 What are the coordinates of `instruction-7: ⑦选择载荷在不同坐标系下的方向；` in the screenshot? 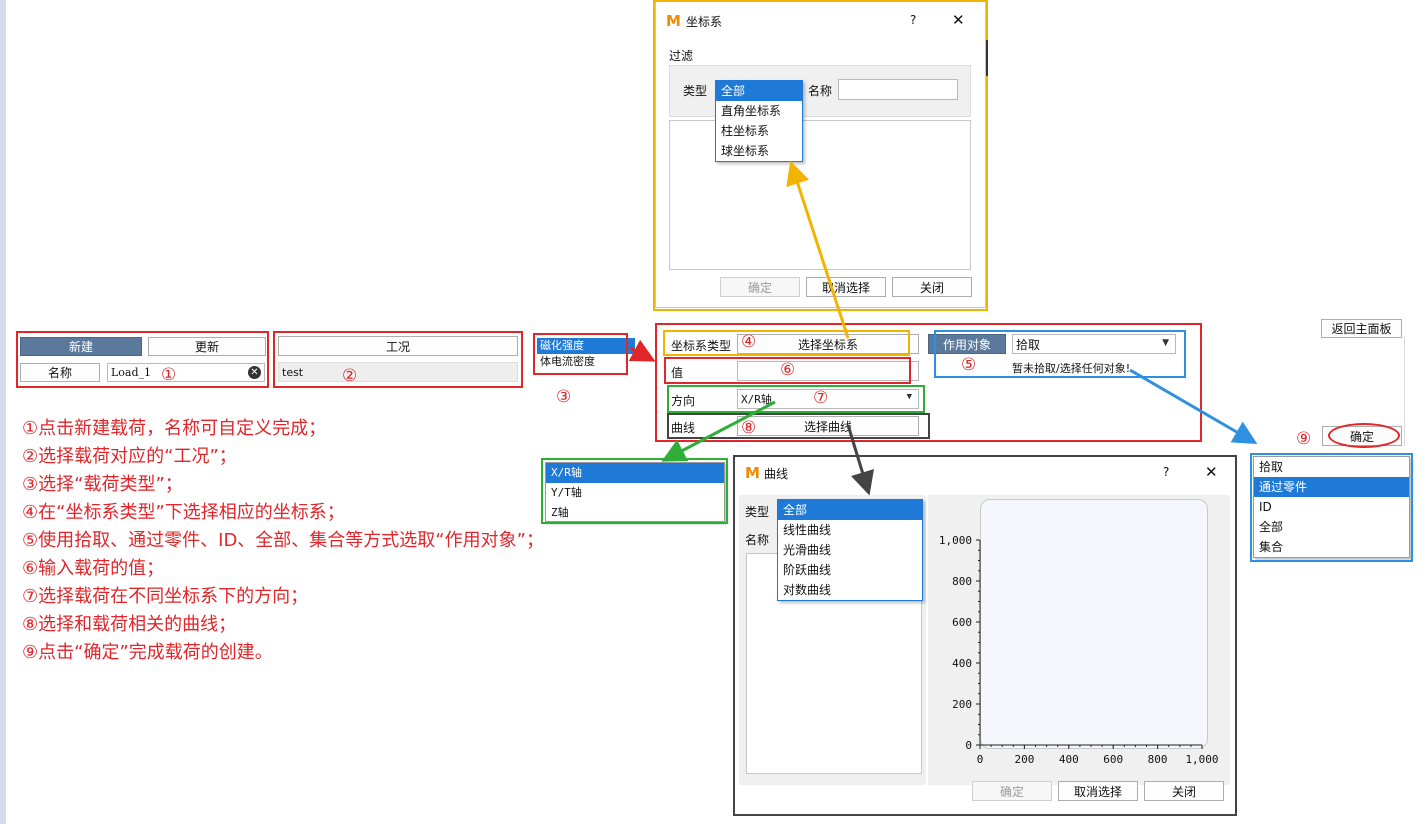 It's located at (165, 596).